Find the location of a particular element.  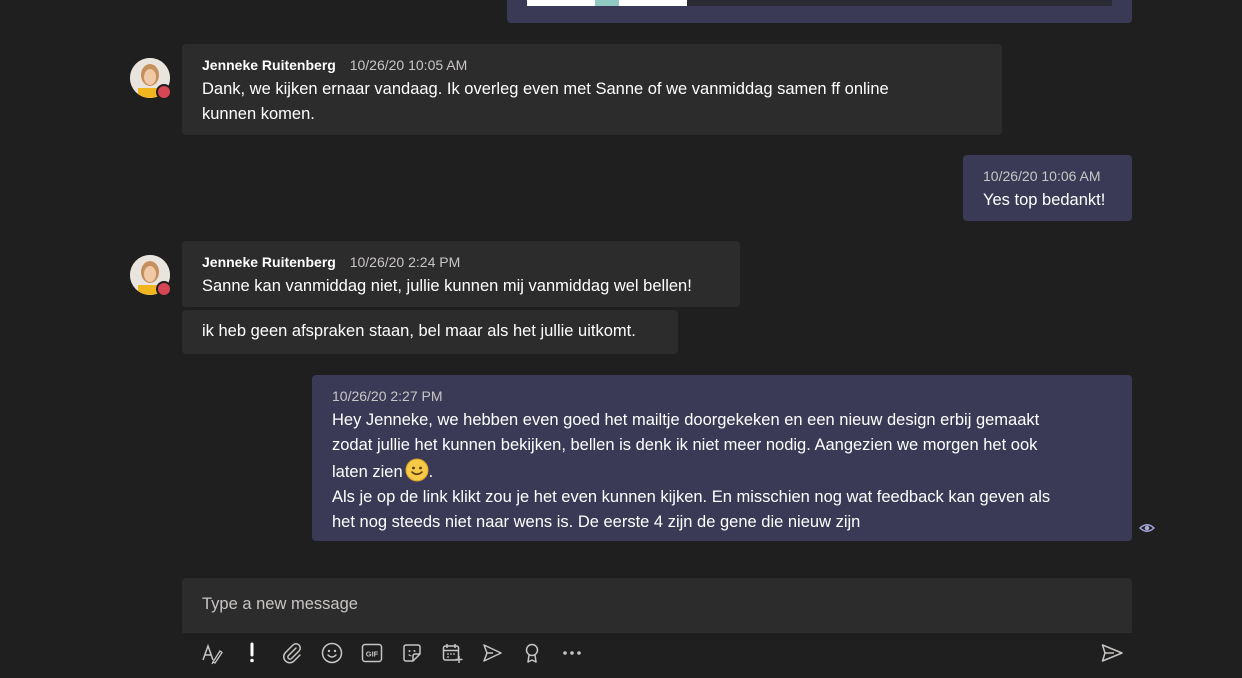

message-timestamp: 10/26/20 10:06 AM is located at coordinates (1042, 176).